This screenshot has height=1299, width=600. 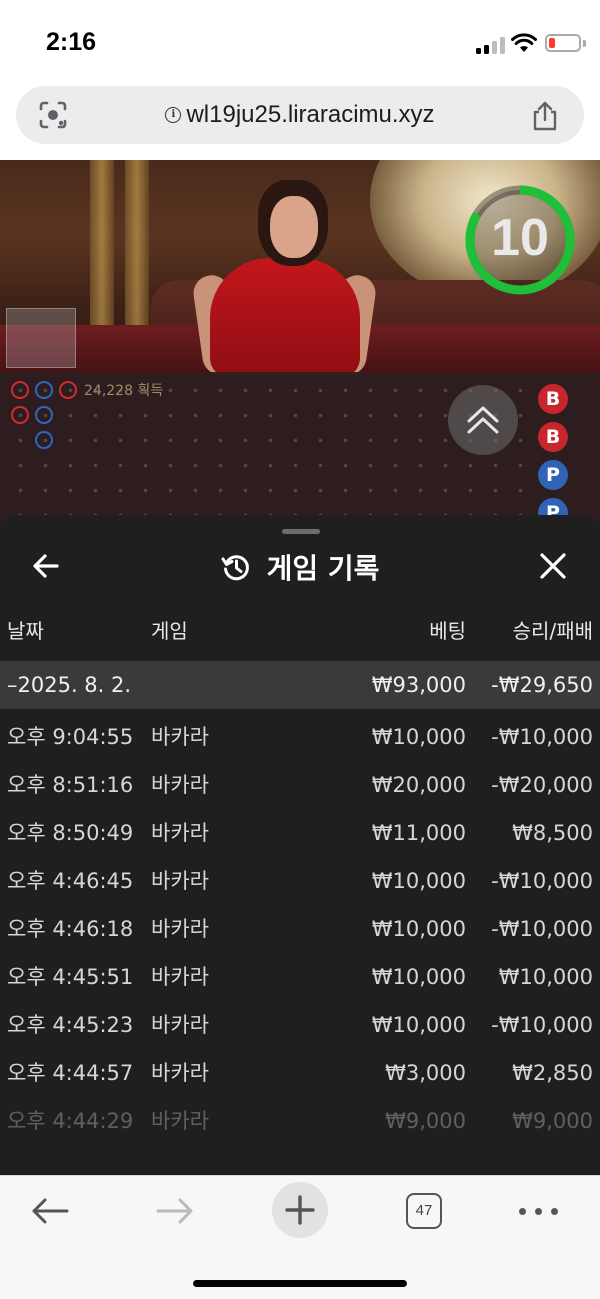 I want to click on table-row: 오후 4:44:29 바카라 ₩9,000 ₩9,000, so click(x=300, y=1123).